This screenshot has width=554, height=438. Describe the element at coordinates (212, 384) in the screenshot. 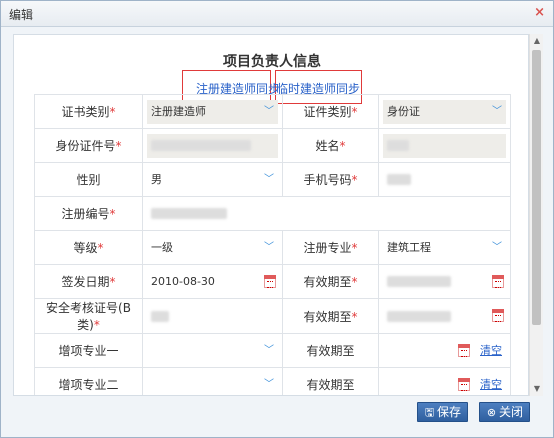

I see `extra-major-two-select: ﹀` at that location.